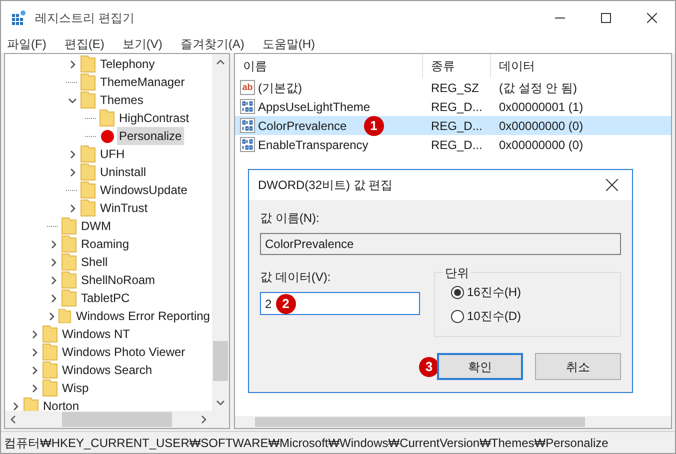  Describe the element at coordinates (457, 66) in the screenshot. I see `column-header: 종류` at that location.